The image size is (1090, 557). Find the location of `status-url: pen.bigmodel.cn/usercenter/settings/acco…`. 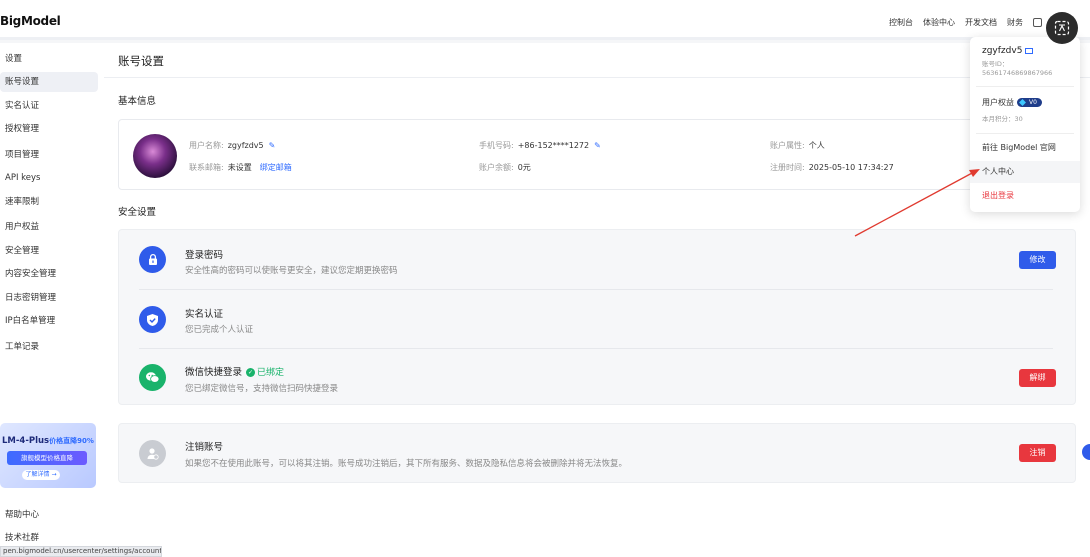

status-url: pen.bigmodel.cn/usercenter/settings/acco… is located at coordinates (81, 551).